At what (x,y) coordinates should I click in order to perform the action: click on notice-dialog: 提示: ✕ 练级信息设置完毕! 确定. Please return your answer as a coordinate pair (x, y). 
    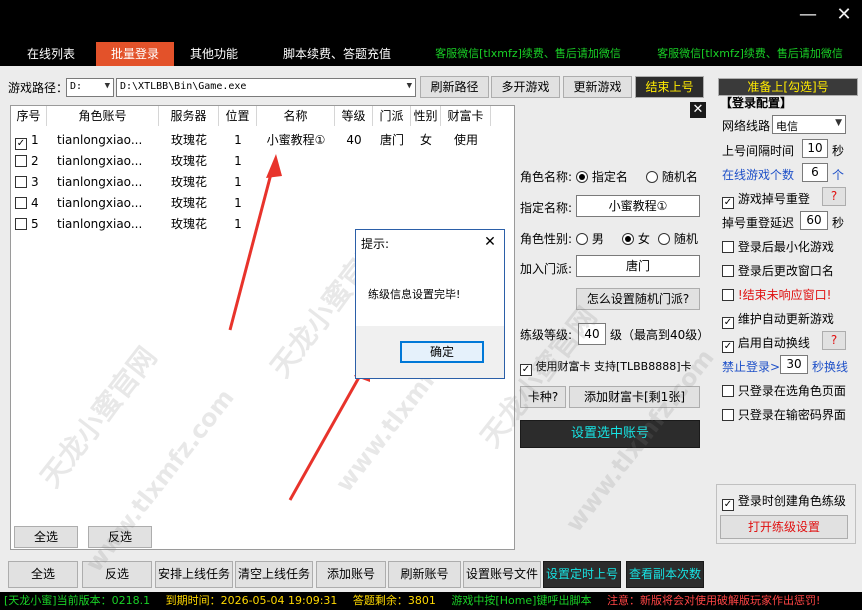
    Looking at the image, I should click on (430, 304).